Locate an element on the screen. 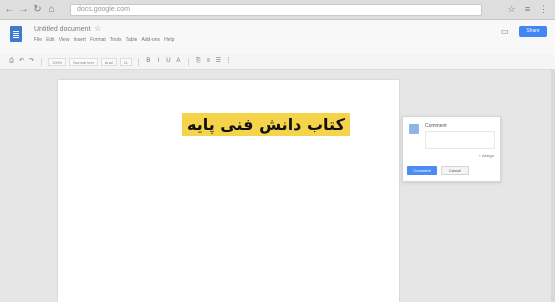 The width and height of the screenshot is (555, 302). cancel-button: Cancel is located at coordinates (455, 170).